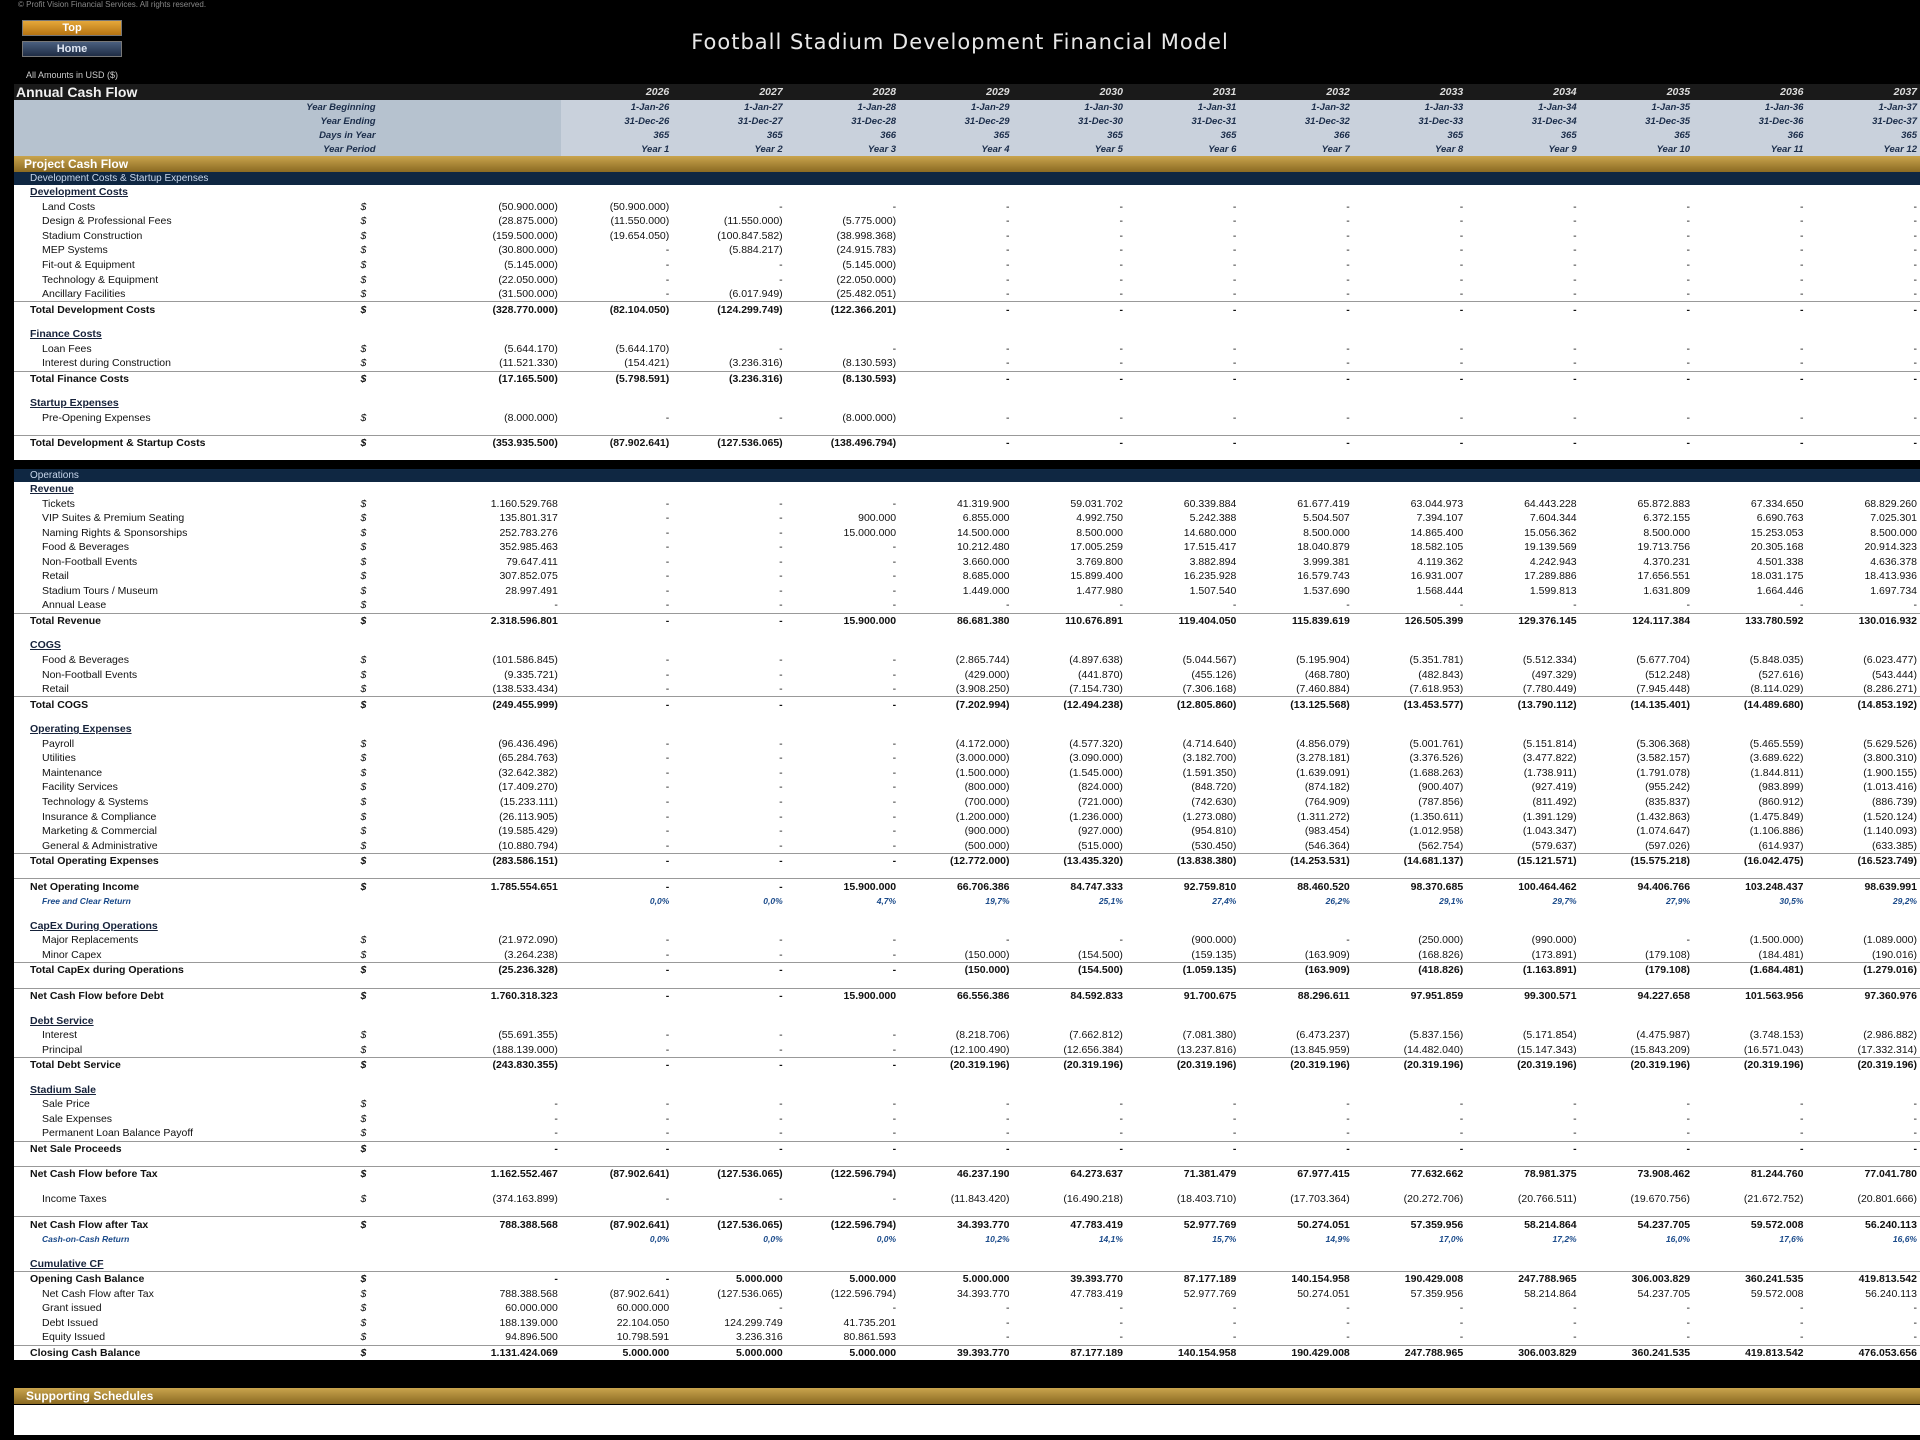  What do you see at coordinates (616, 221) in the screenshot?
I see `year-value: (11.550.000)` at bounding box center [616, 221].